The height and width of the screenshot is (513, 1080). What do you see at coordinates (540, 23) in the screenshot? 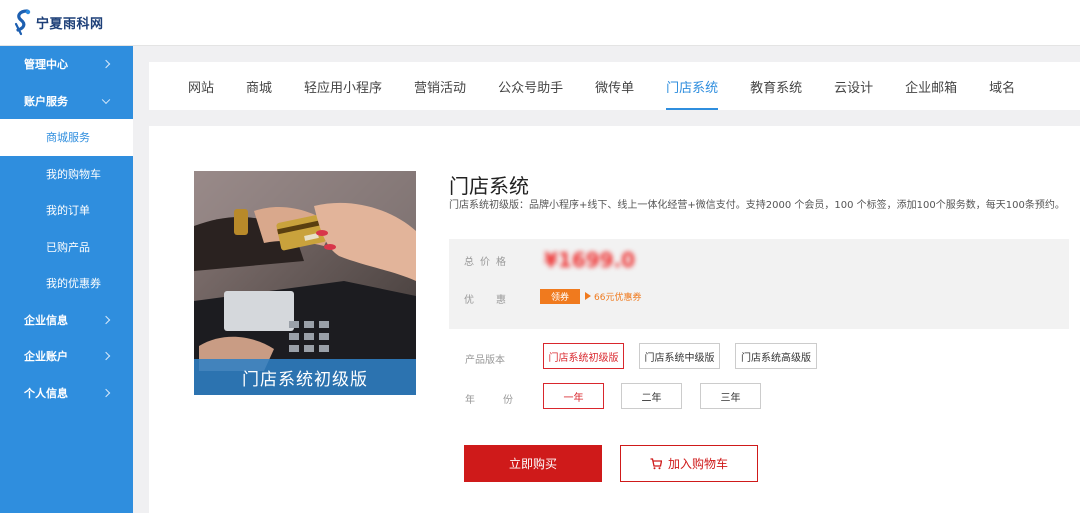
I see `top-header: 宁夏雨科网` at bounding box center [540, 23].